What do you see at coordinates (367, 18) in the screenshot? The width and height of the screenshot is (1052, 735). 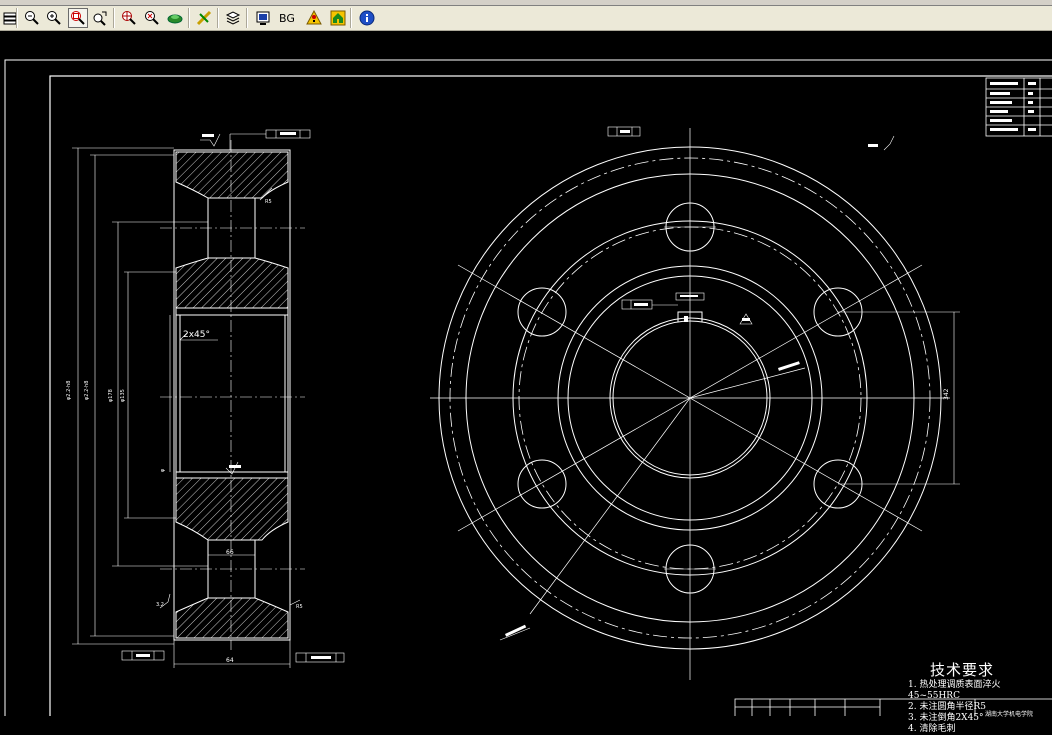 I see `info-icon` at bounding box center [367, 18].